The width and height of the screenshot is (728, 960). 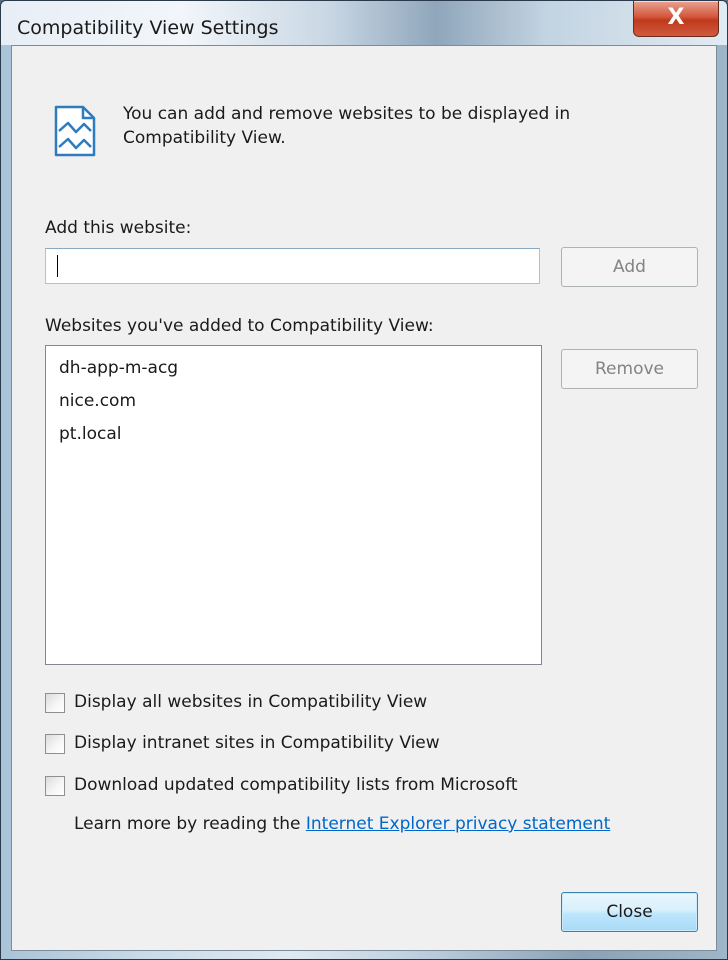 I want to click on intranet-checkbox, so click(x=55, y=744).